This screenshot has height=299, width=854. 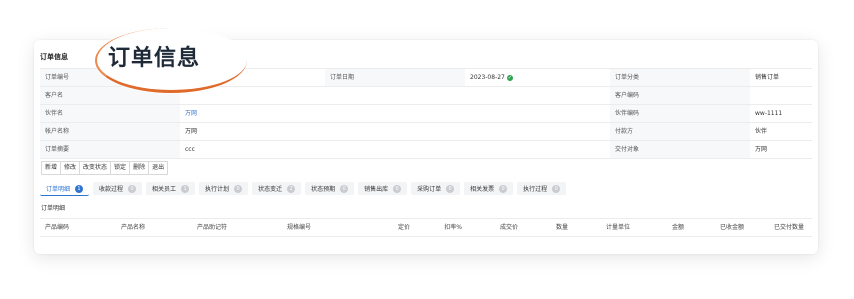 What do you see at coordinates (395, 149) in the screenshot?
I see `order-summary-value: ccc` at bounding box center [395, 149].